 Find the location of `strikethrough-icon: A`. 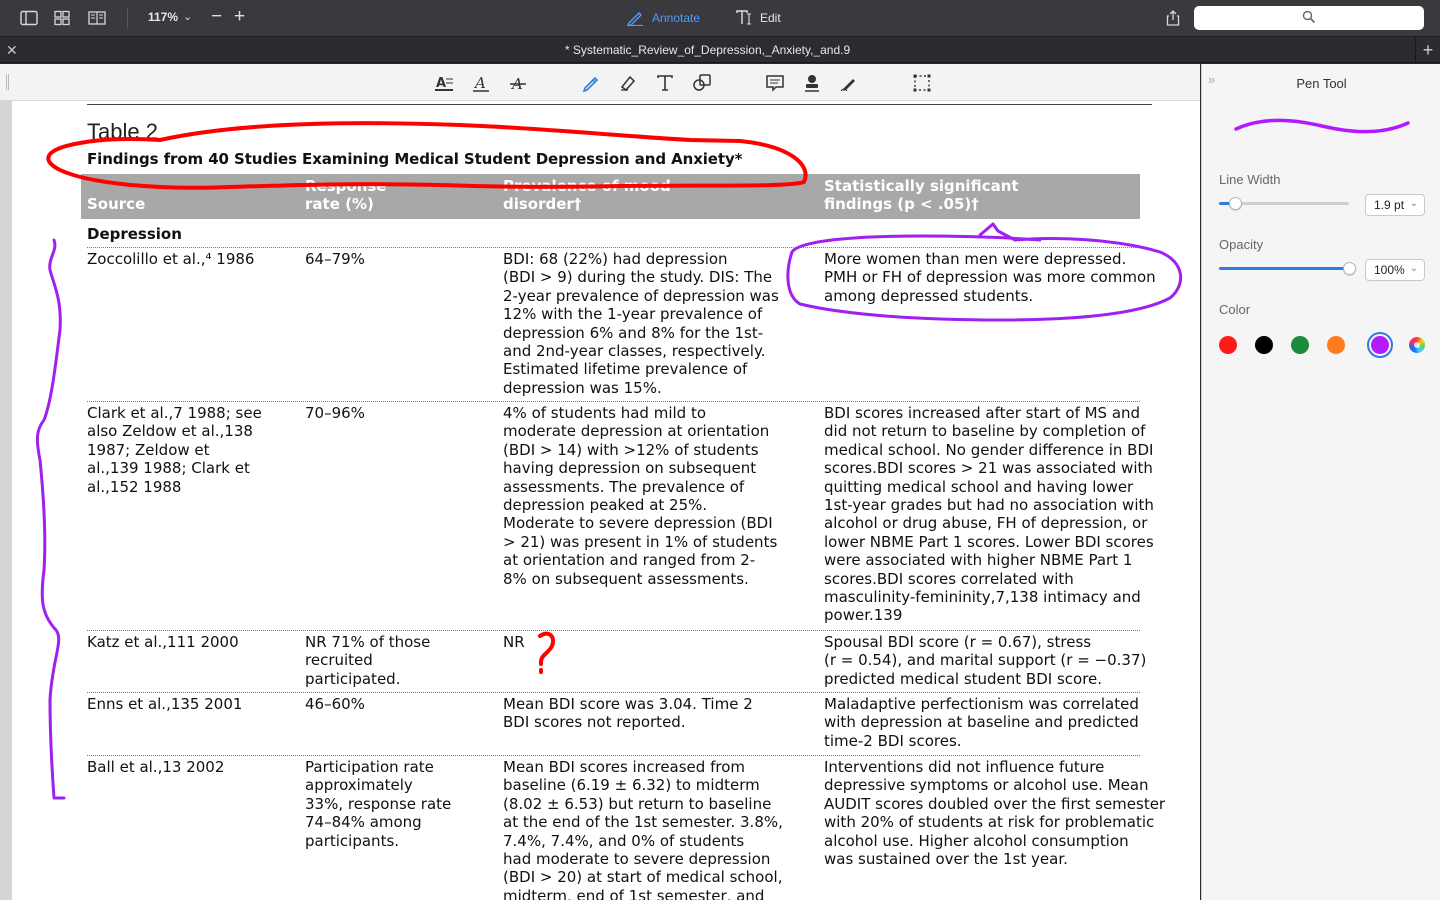

strikethrough-icon: A is located at coordinates (518, 83).